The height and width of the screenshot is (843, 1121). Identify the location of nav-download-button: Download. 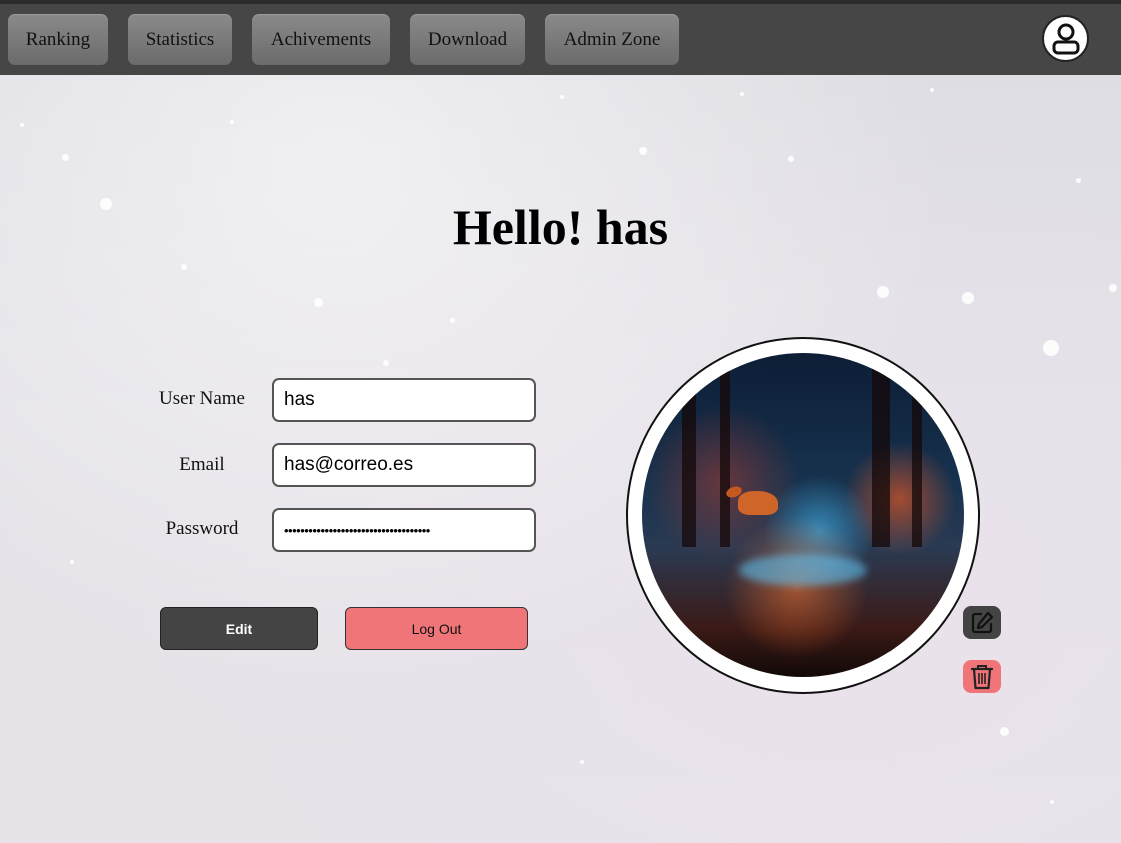
(467, 39).